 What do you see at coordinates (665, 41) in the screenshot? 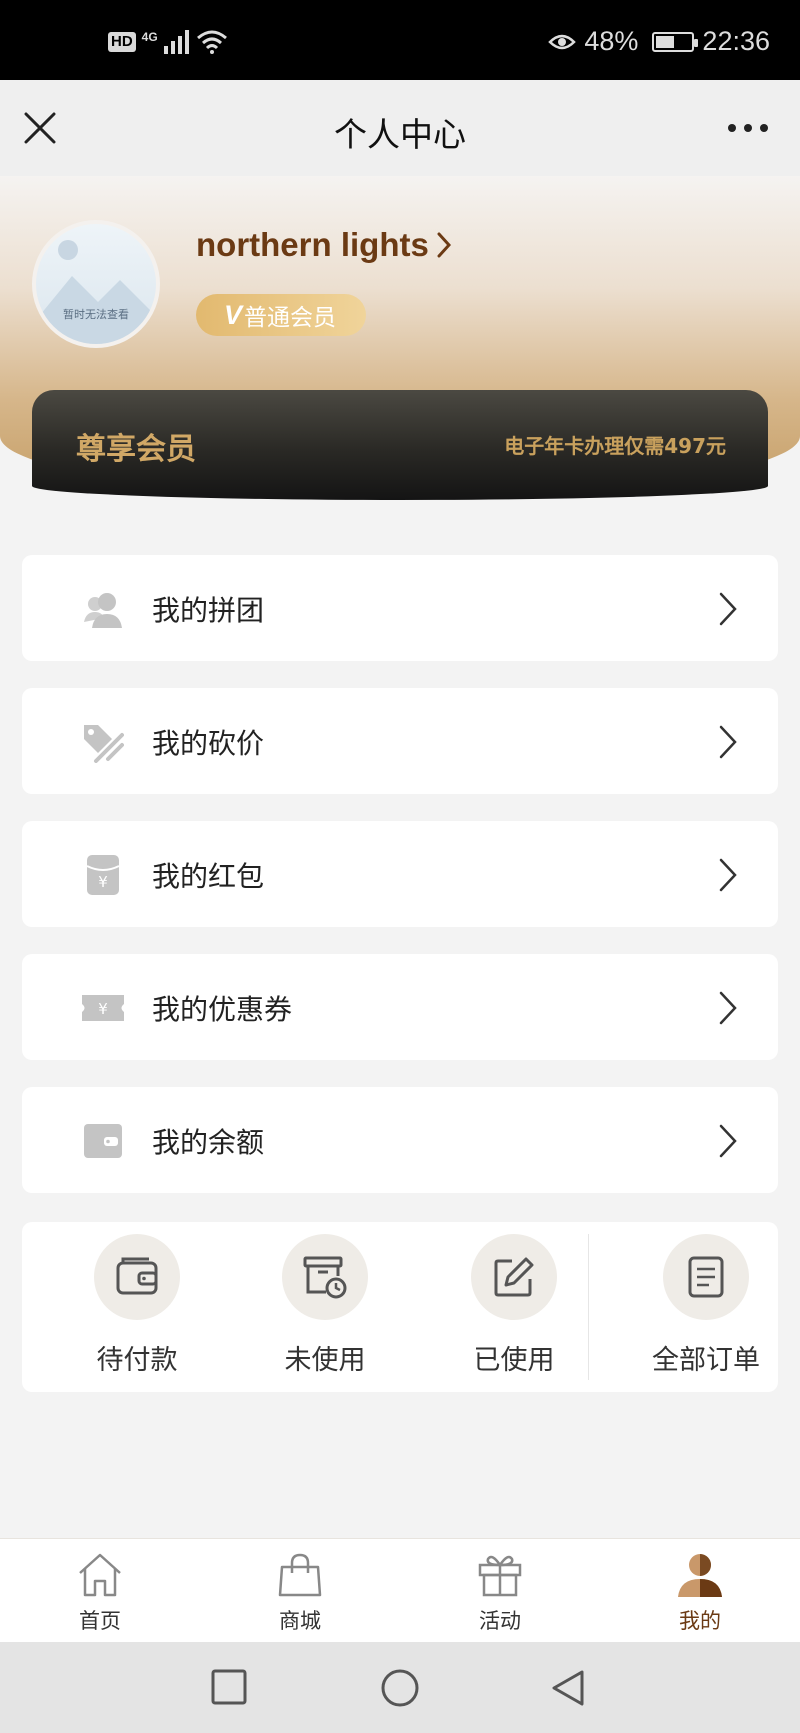
I see `battery-fill` at bounding box center [665, 41].